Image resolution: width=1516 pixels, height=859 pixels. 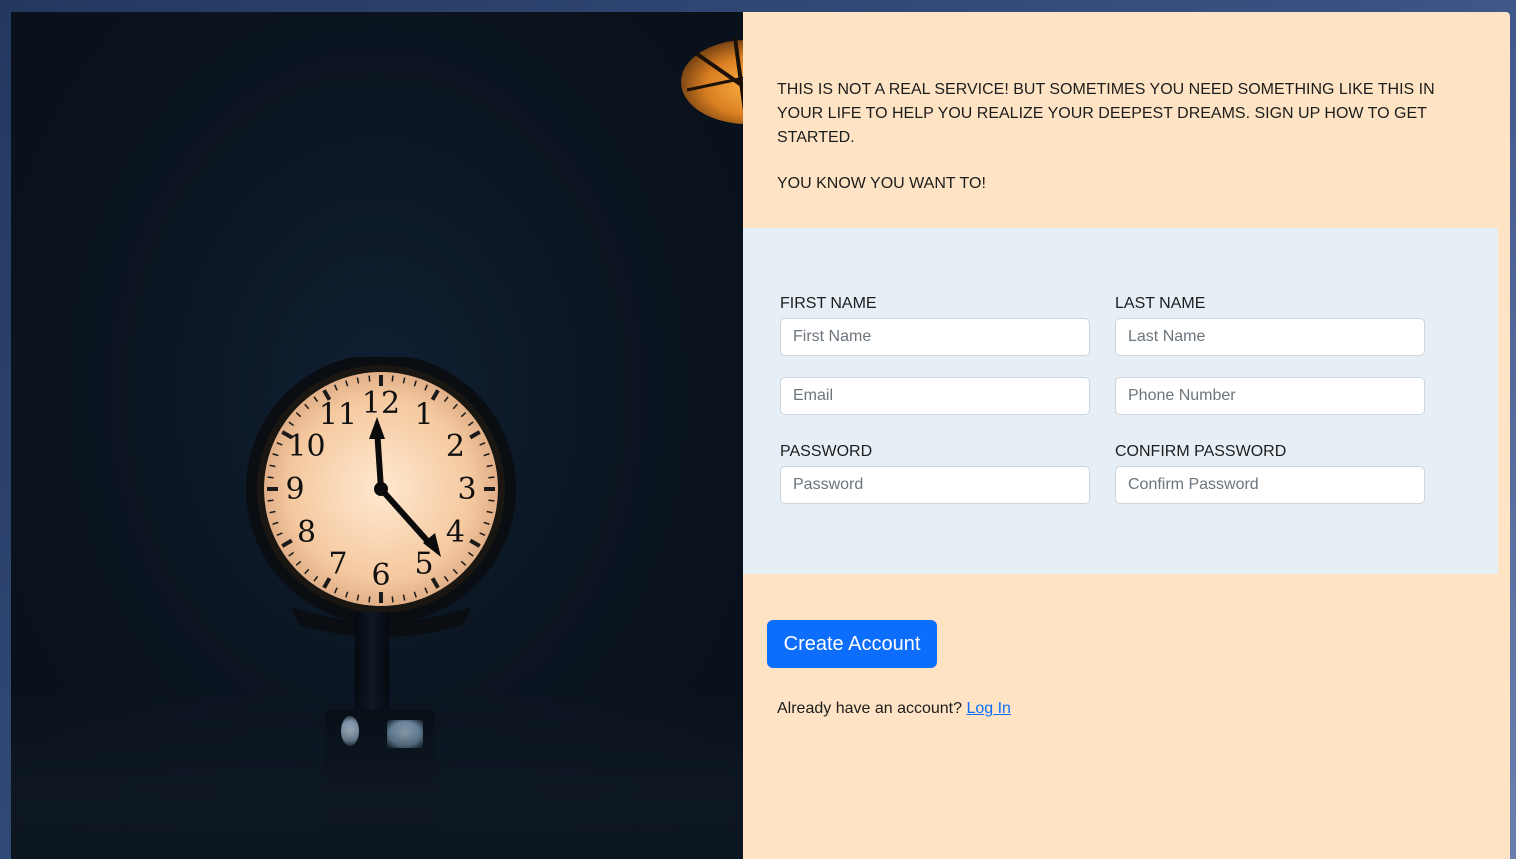 What do you see at coordinates (1201, 451) in the screenshot?
I see `confirm-password-label: CONFIRM PASSWORD` at bounding box center [1201, 451].